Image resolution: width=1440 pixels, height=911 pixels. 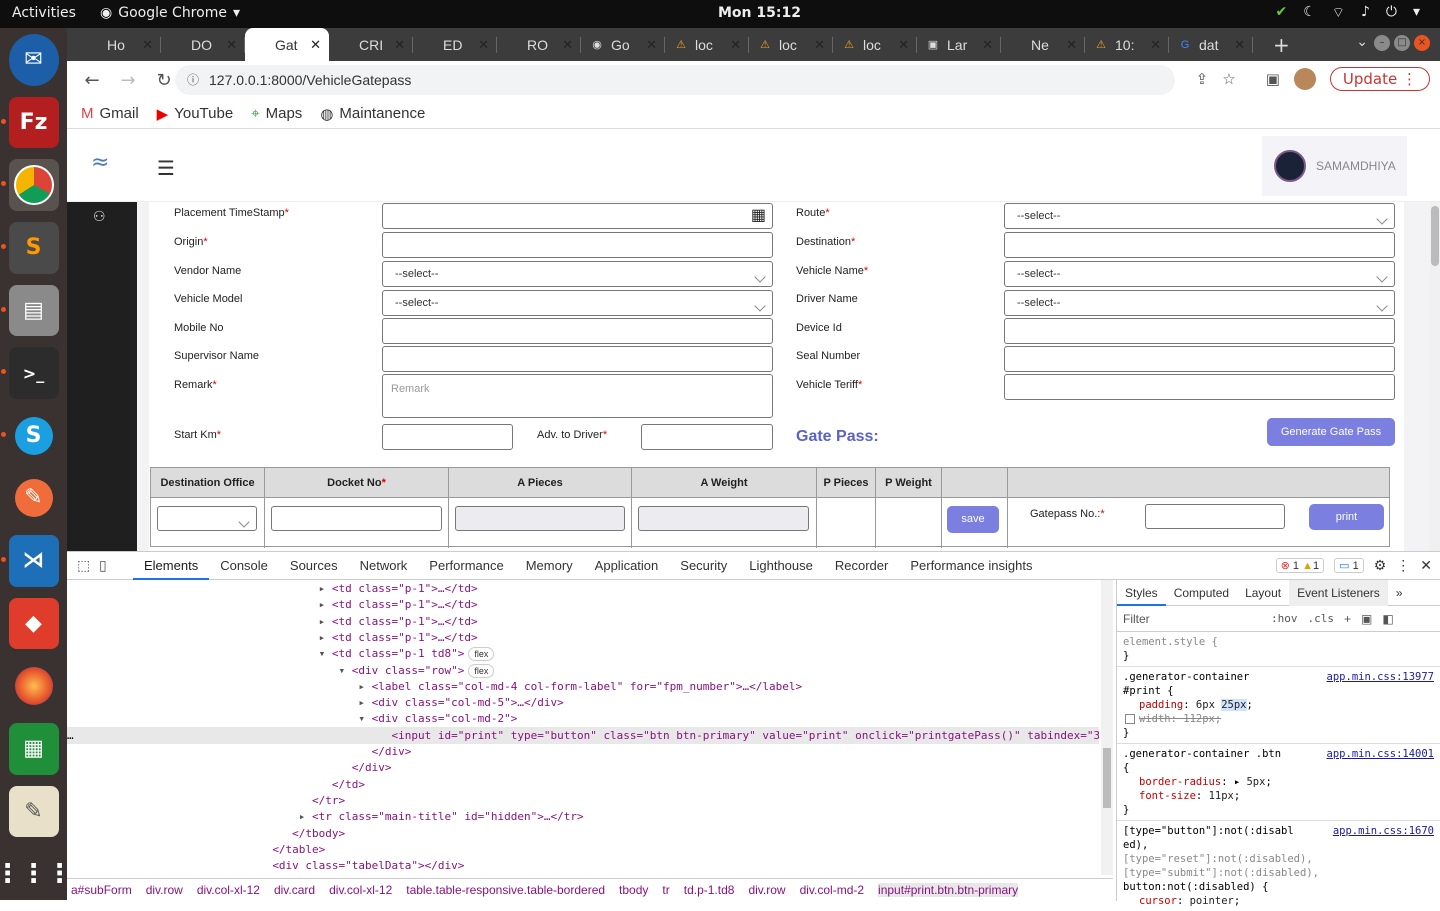 I want to click on breadcrumb-item: a#subForm, so click(x=101, y=890).